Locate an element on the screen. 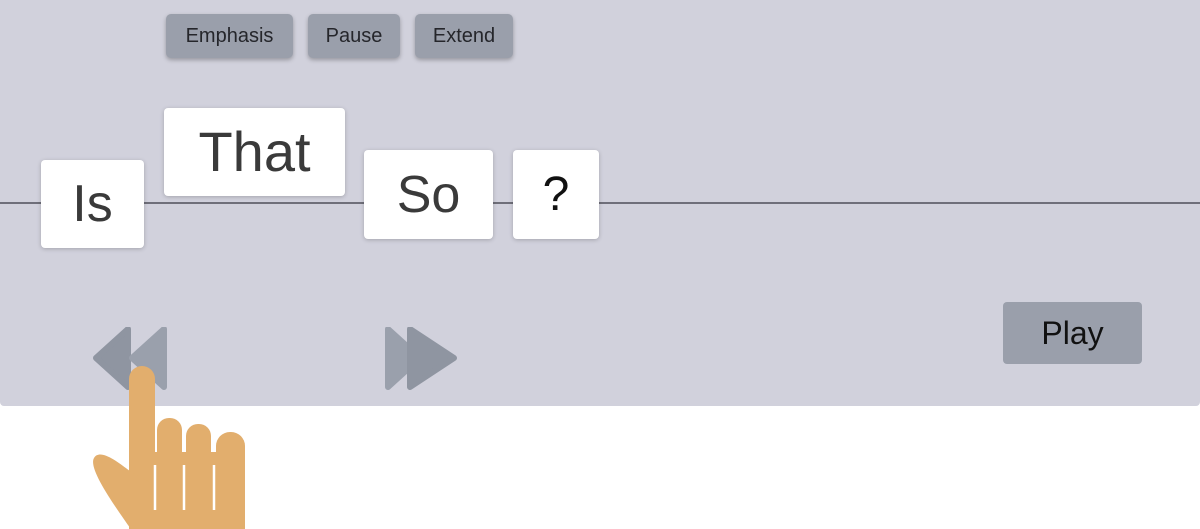 This screenshot has width=1200, height=529. pitch-baseline is located at coordinates (600, 203).